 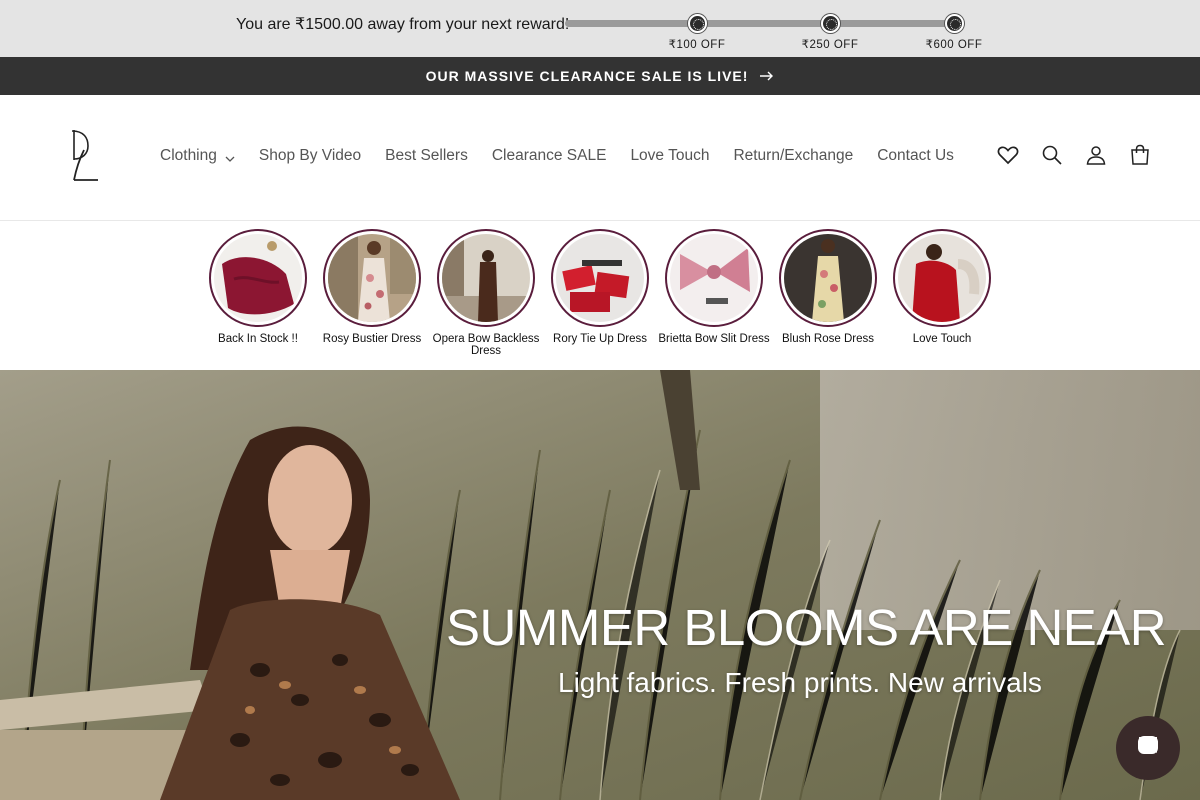 I want to click on reward-progress-track, so click(x=762, y=23).